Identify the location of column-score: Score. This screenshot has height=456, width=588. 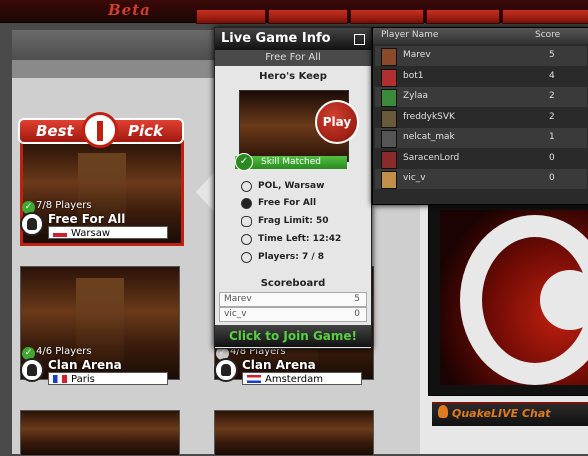
(548, 35).